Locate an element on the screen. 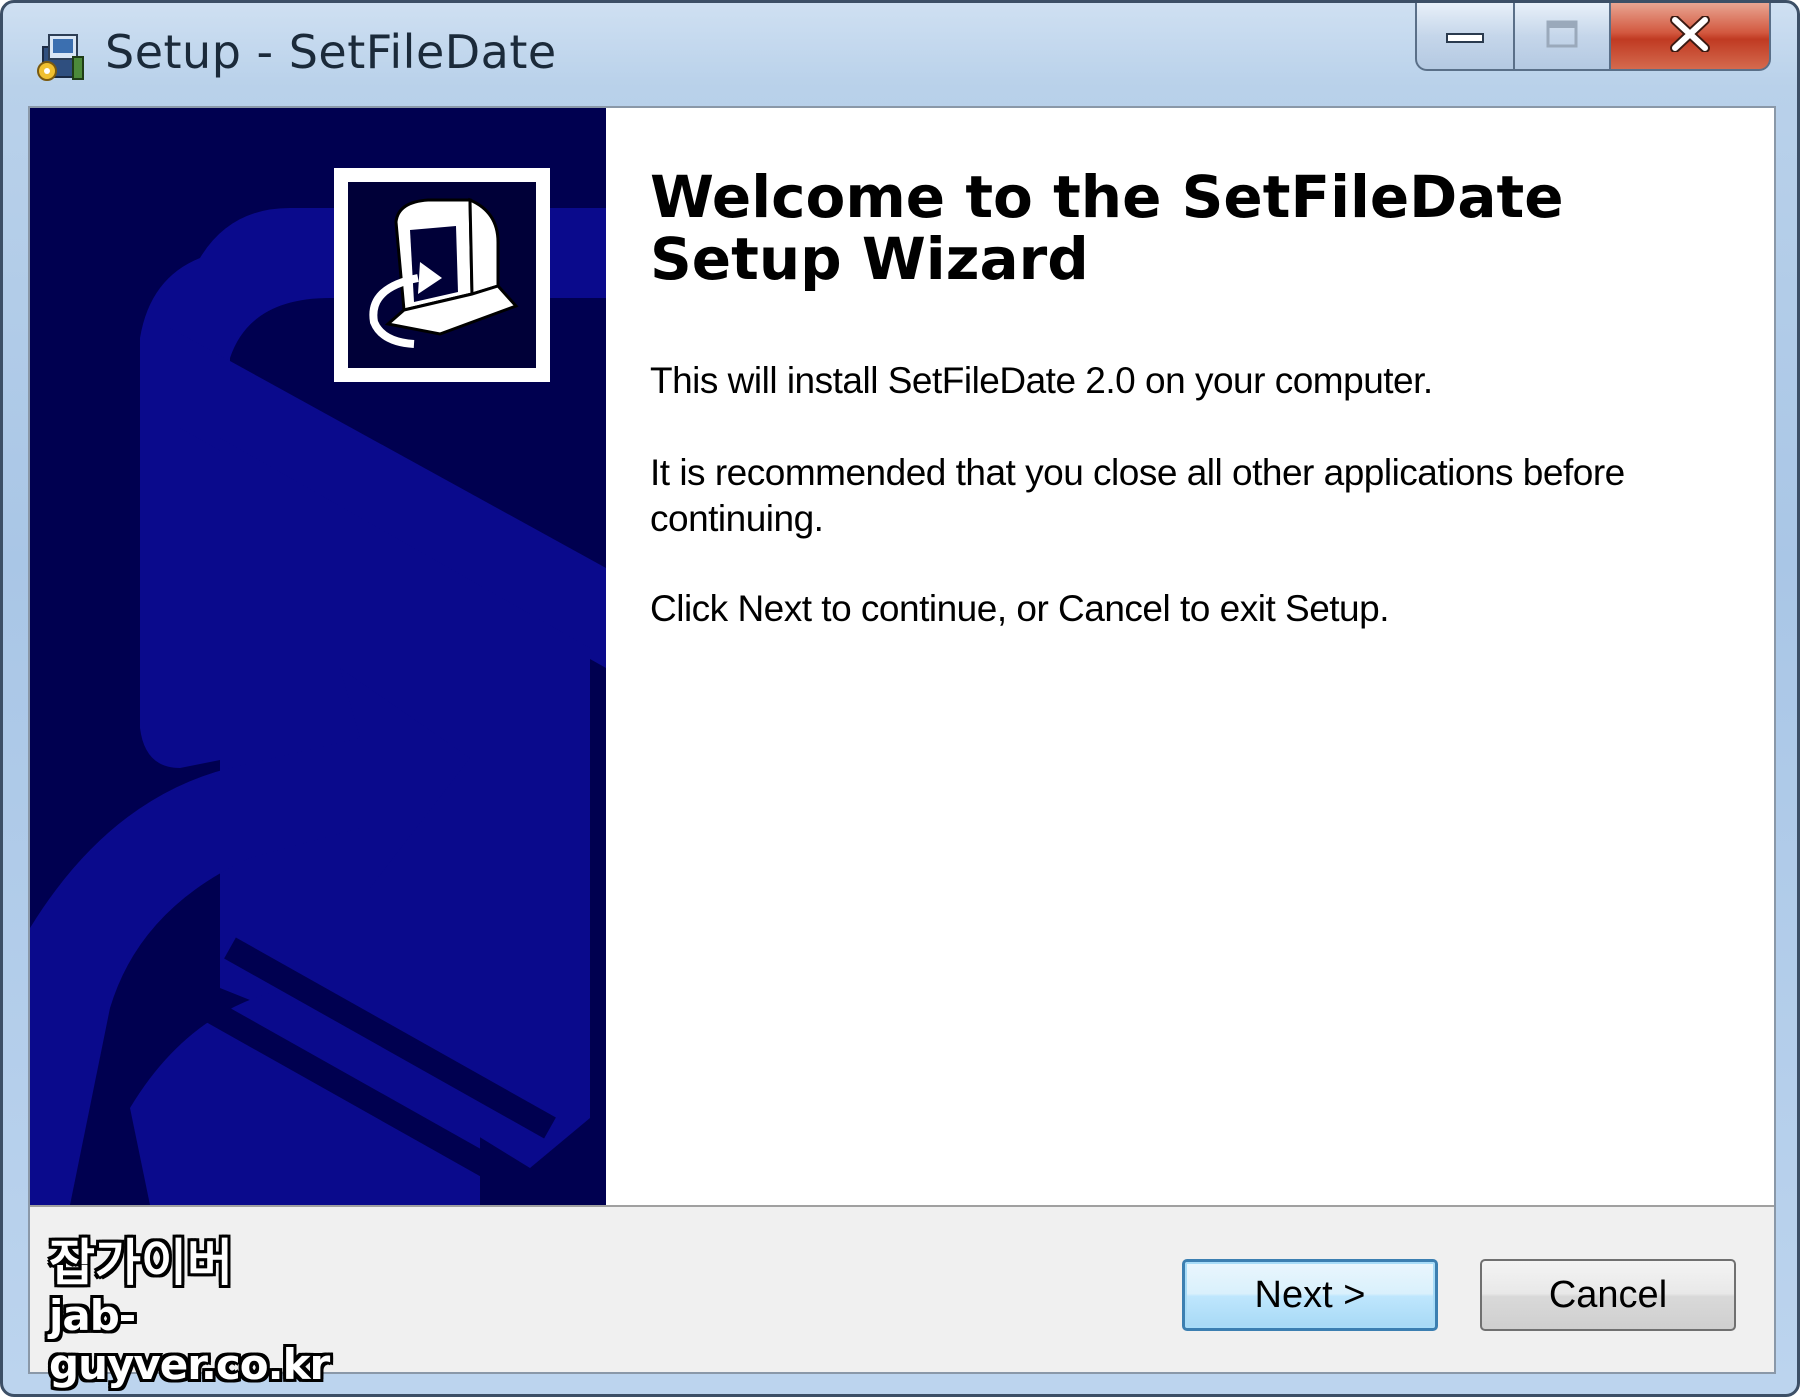 Image resolution: width=1800 pixels, height=1397 pixels. watermark-name: 잡가이버 is located at coordinates (141, 1263).